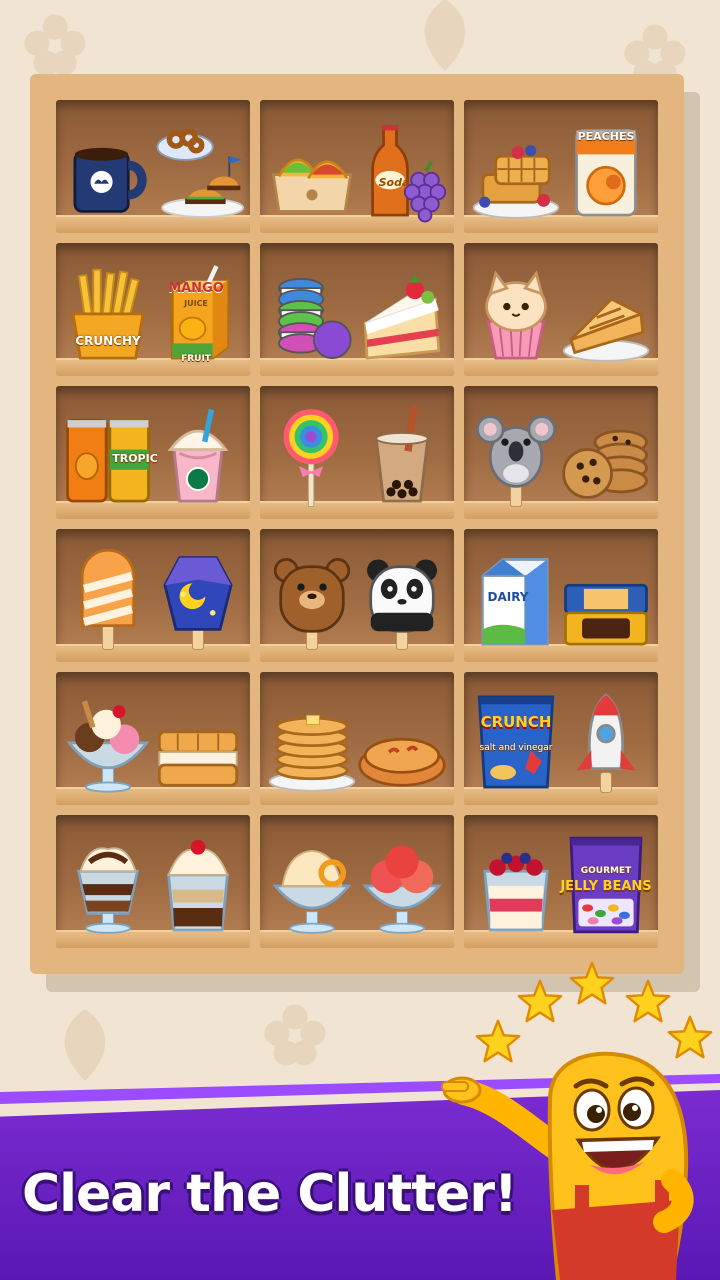 This screenshot has height=1280, width=720. What do you see at coordinates (516, 456) in the screenshot?
I see `koala-popsicle-icon` at bounding box center [516, 456].